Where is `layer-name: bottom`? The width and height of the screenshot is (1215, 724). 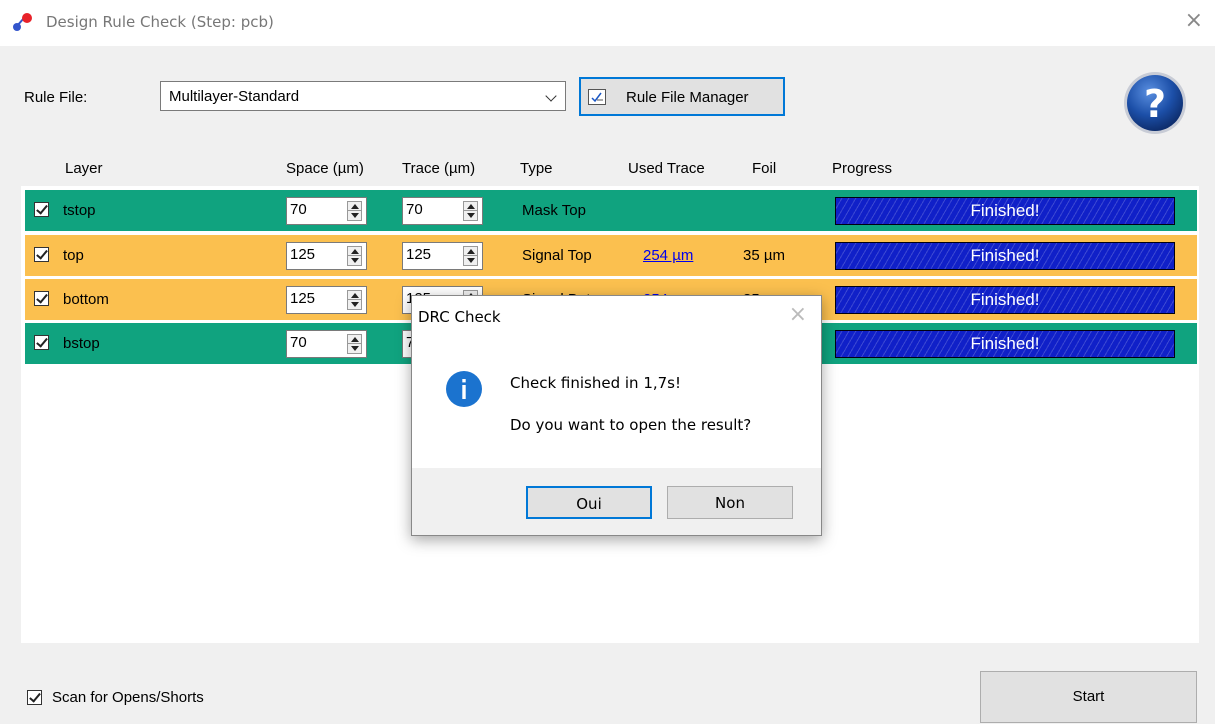
layer-name: bottom is located at coordinates (86, 299).